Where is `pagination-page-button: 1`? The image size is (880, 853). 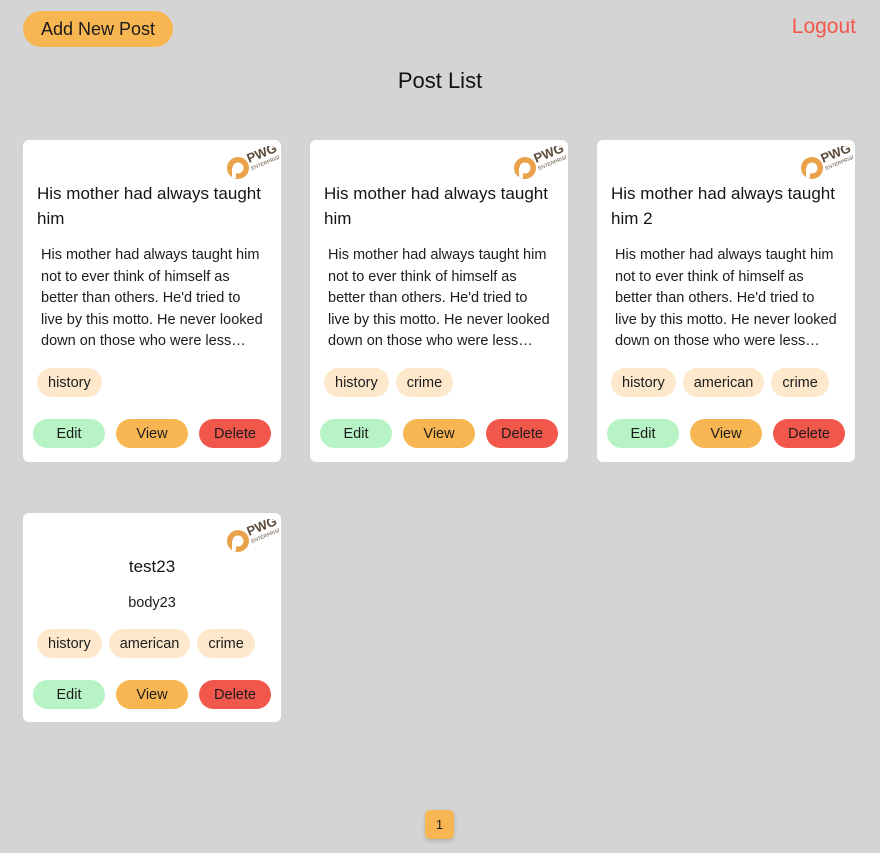
pagination-page-button: 1 is located at coordinates (439, 824).